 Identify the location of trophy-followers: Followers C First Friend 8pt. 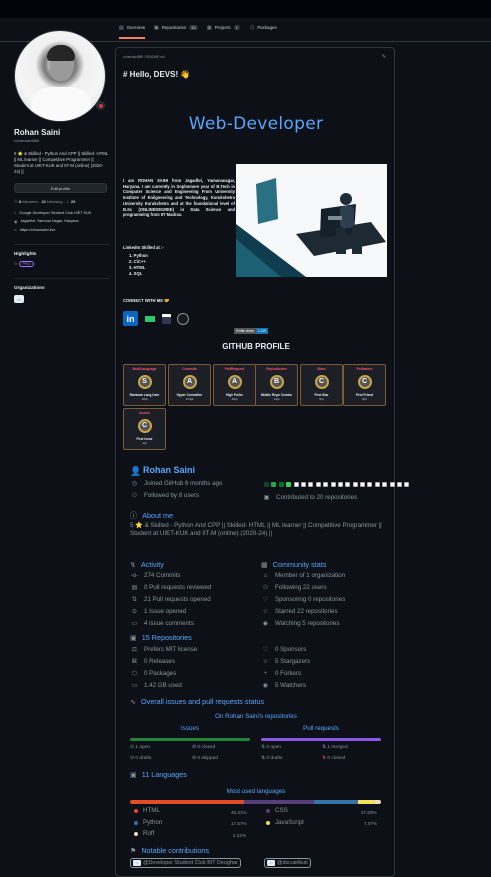
(364, 385).